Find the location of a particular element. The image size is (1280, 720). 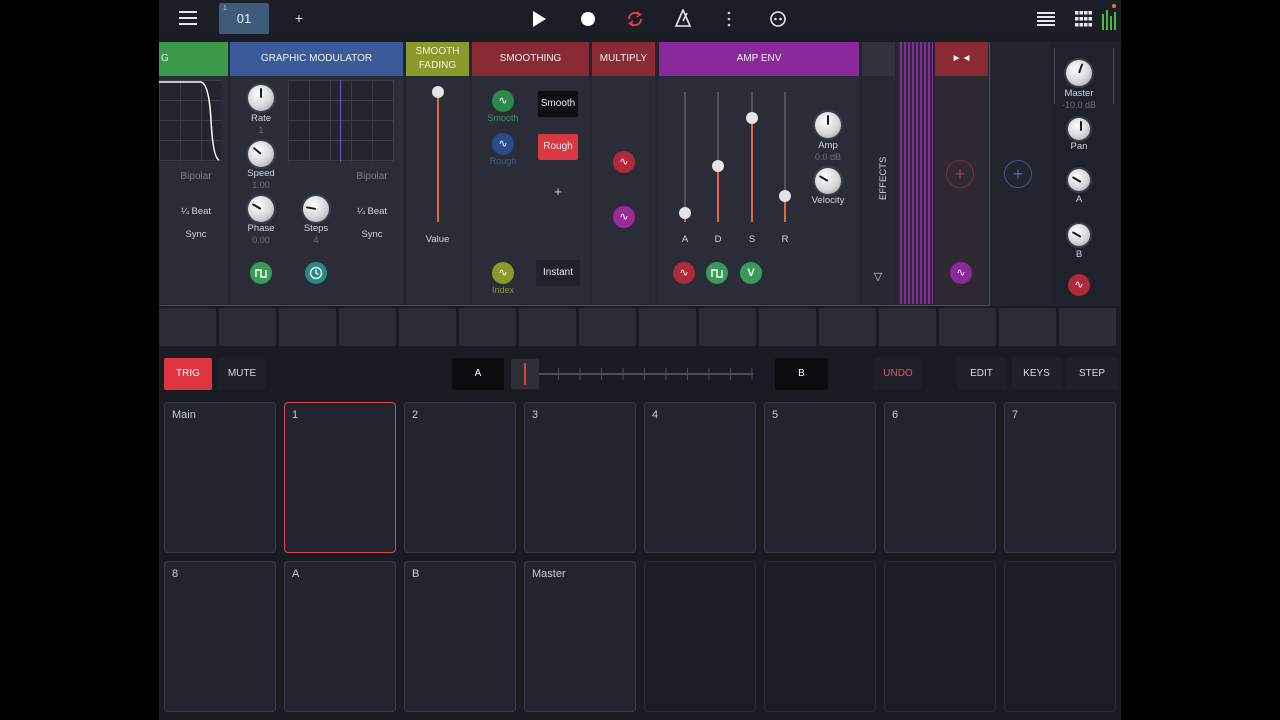

master-sine-output-icon: ∿ is located at coordinates (1079, 285).